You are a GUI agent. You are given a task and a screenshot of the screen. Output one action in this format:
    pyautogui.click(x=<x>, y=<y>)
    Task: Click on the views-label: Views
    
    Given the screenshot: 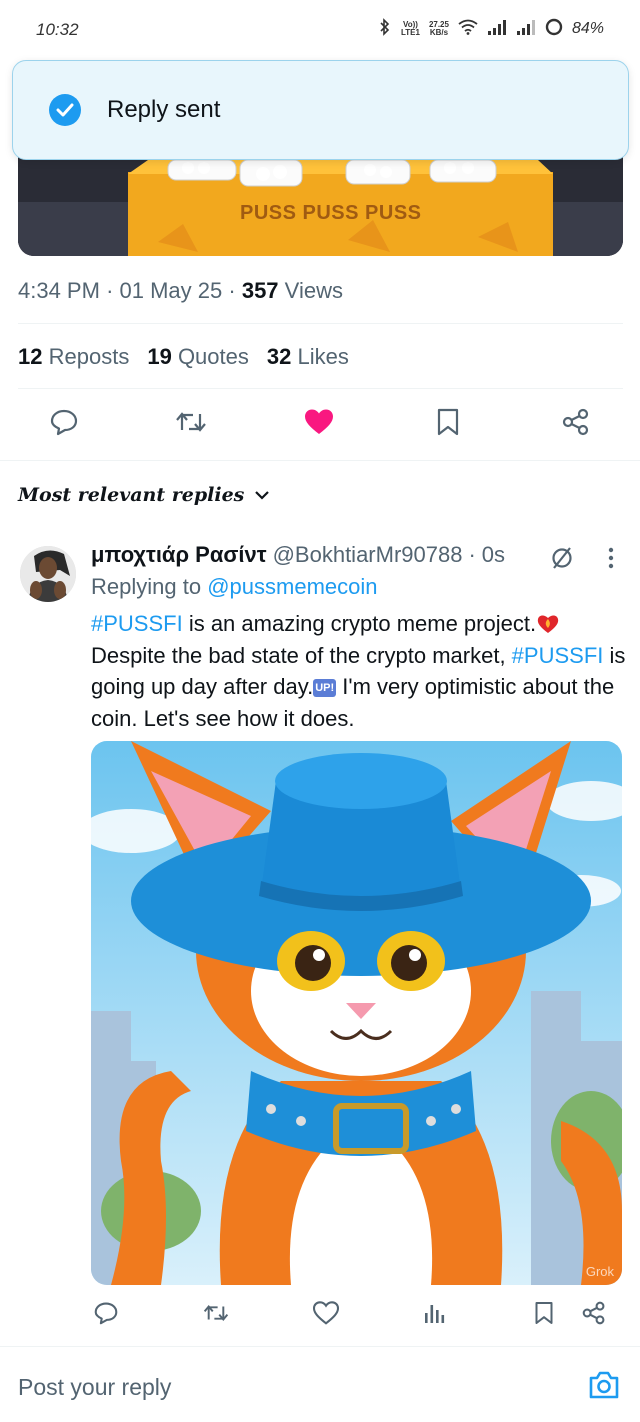 What is the action you would take?
    pyautogui.click(x=313, y=290)
    